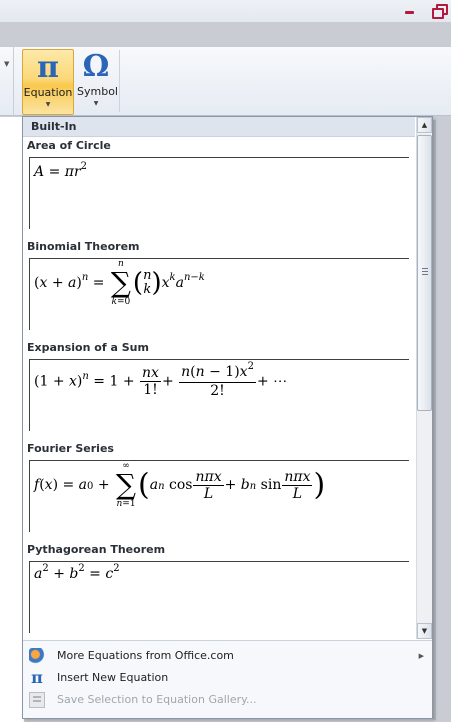  What do you see at coordinates (145, 655) in the screenshot?
I see `menu-item-label: More Equations from Office.com` at bounding box center [145, 655].